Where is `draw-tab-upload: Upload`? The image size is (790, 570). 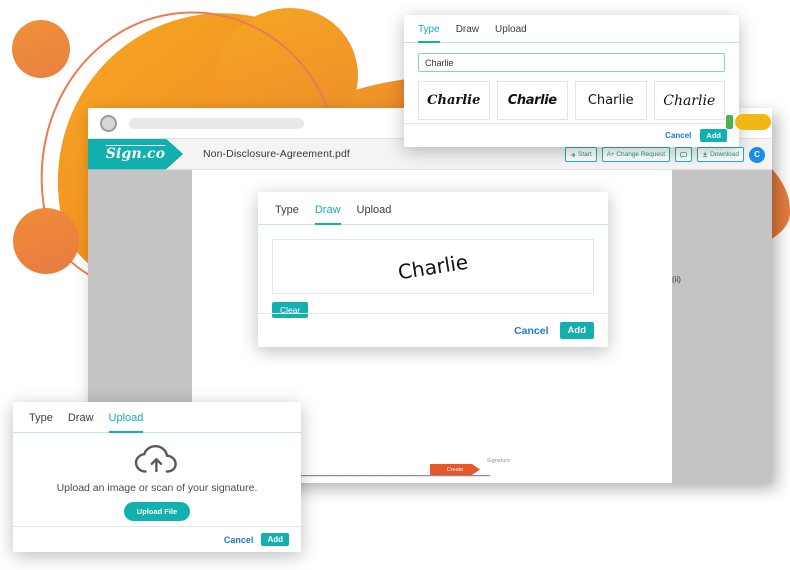 draw-tab-upload: Upload is located at coordinates (374, 214).